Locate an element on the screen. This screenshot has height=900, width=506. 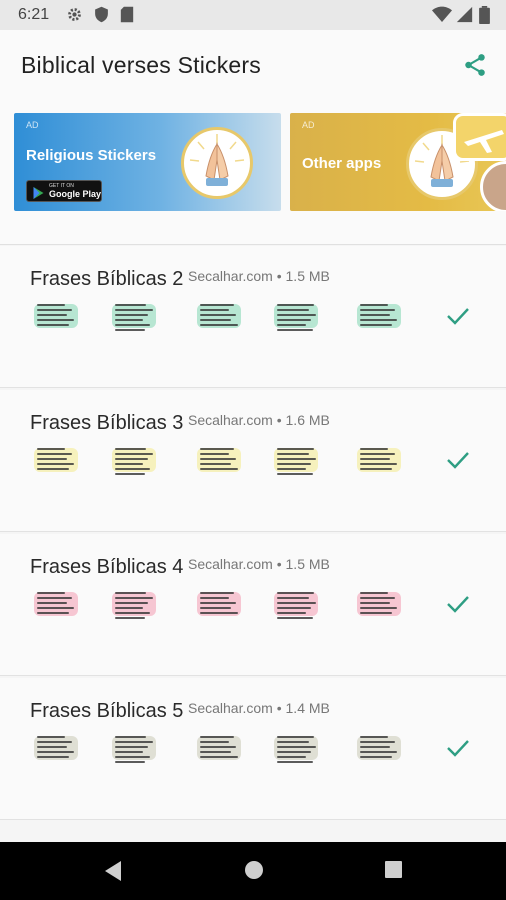
home-icon is located at coordinates (254, 872).